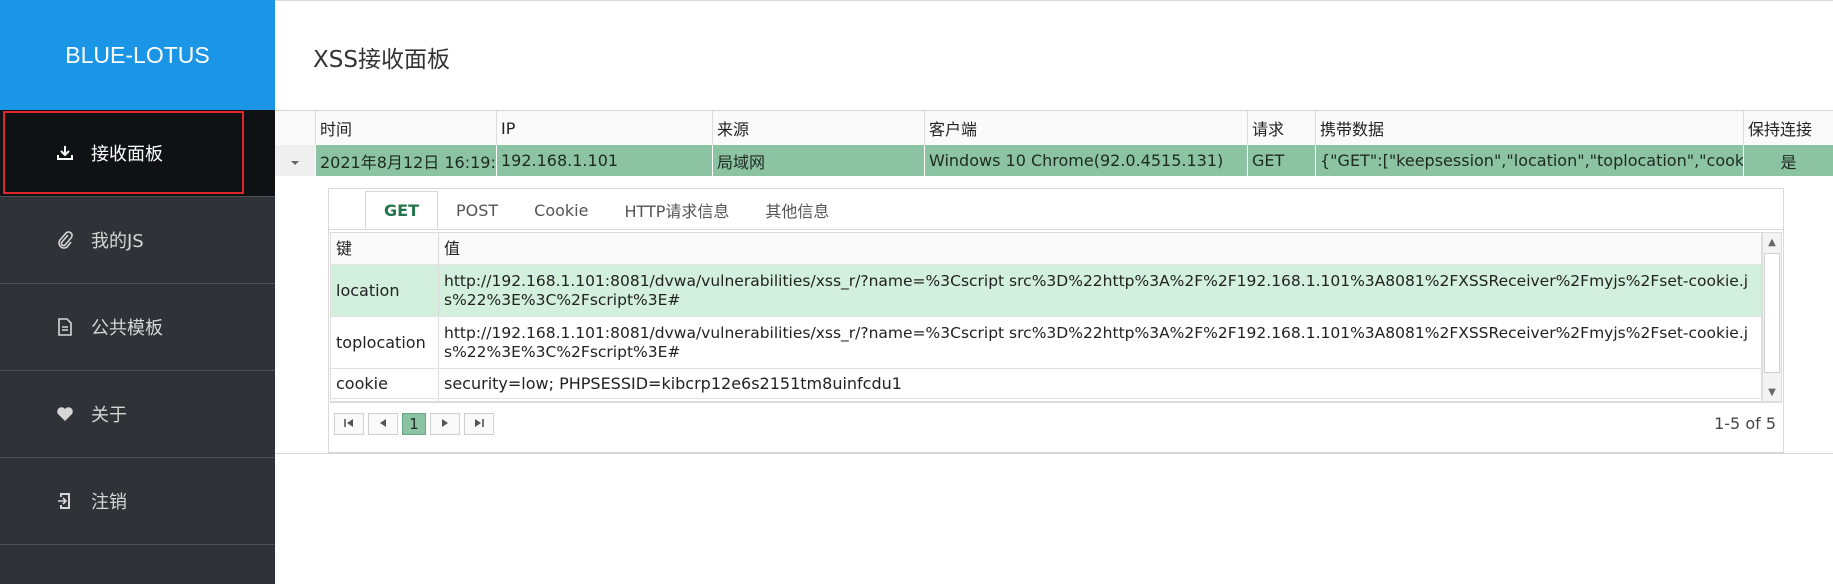  Describe the element at coordinates (1054, 0) in the screenshot. I see `top-divider` at that location.